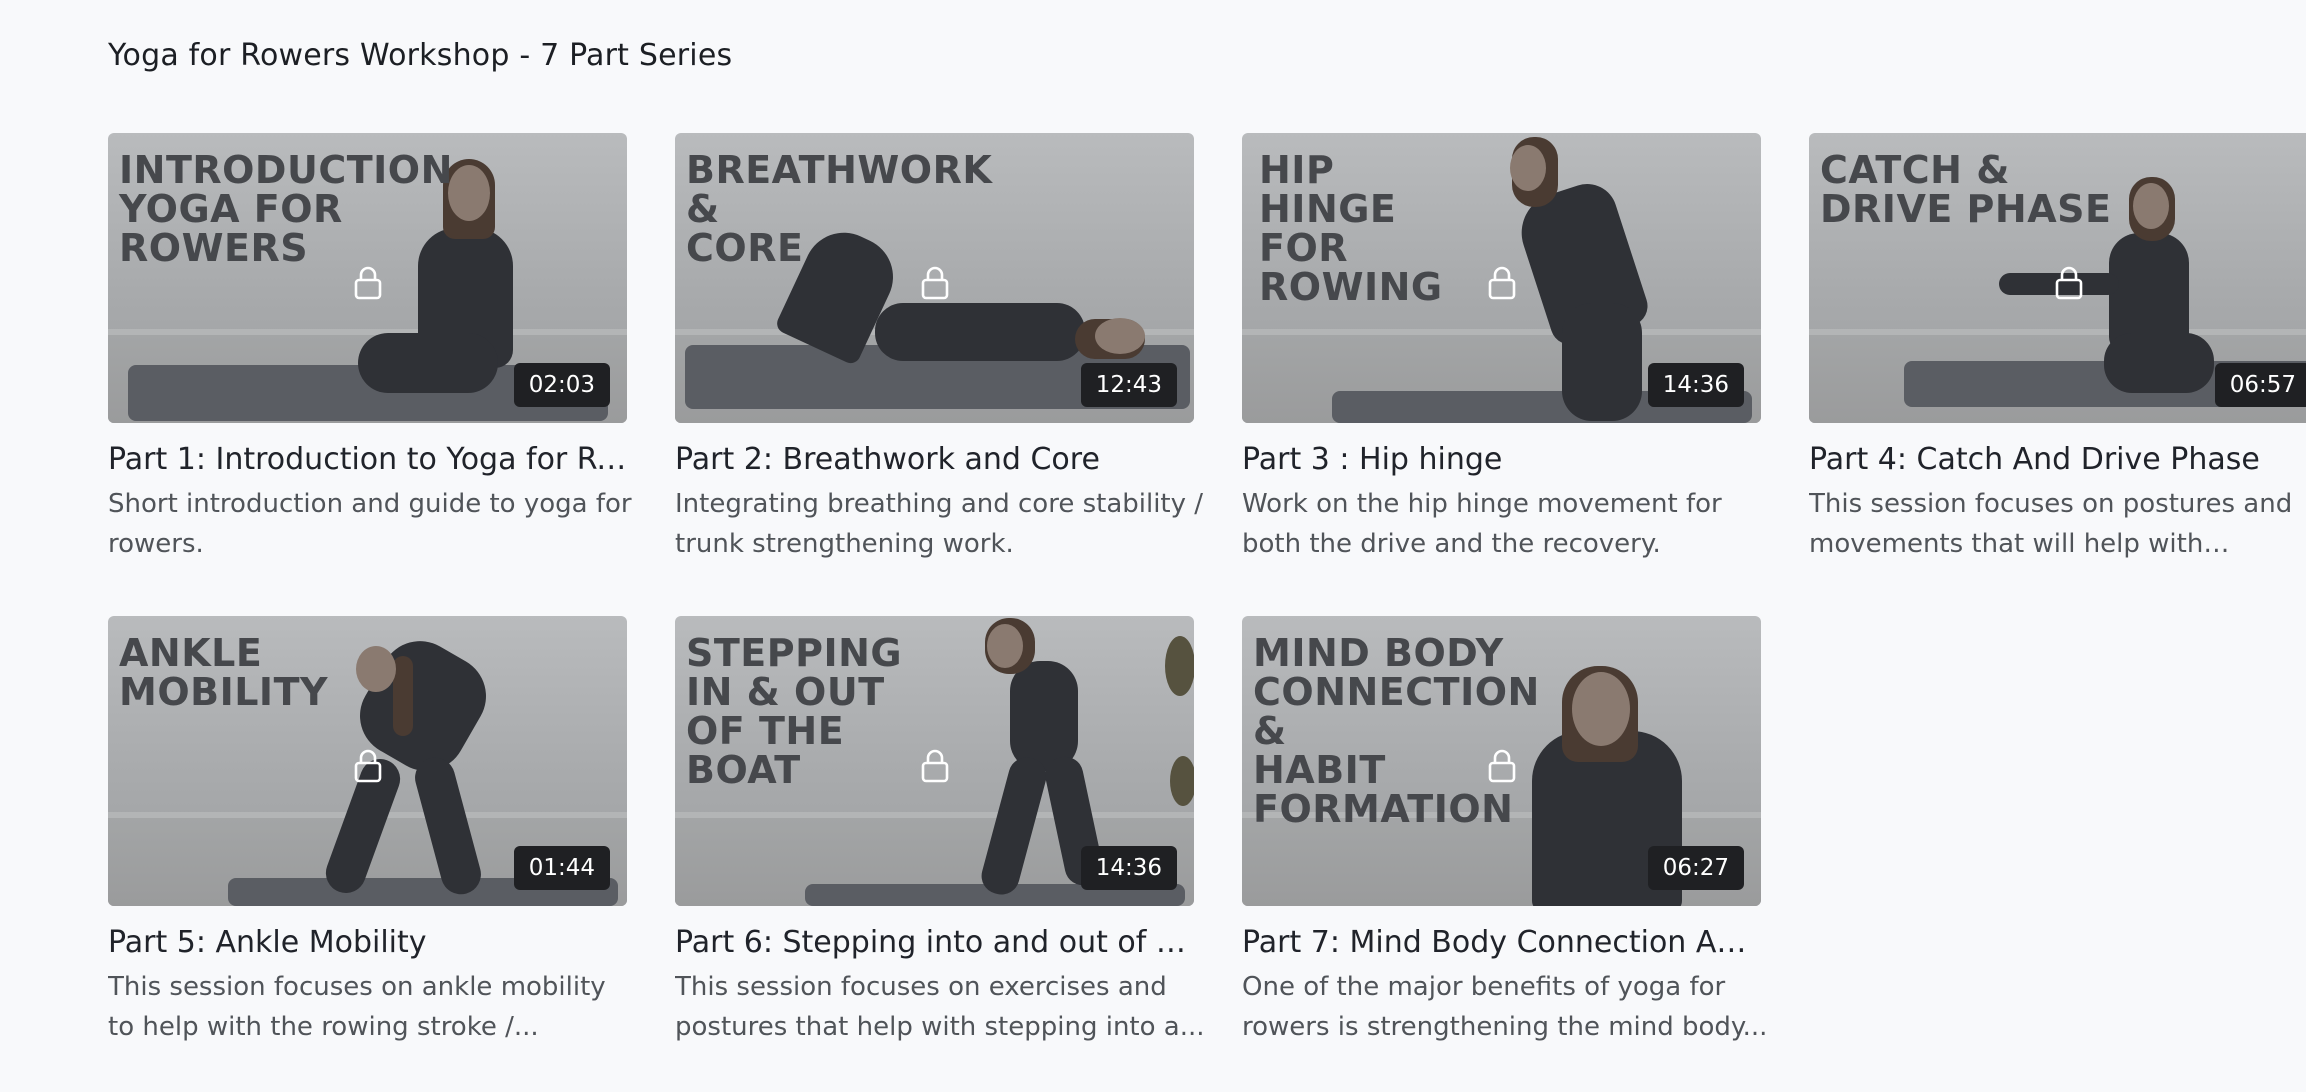 This screenshot has height=1092, width=2306. I want to click on video-thumbnail: ANKLE MOBILITY 01:44, so click(367, 761).